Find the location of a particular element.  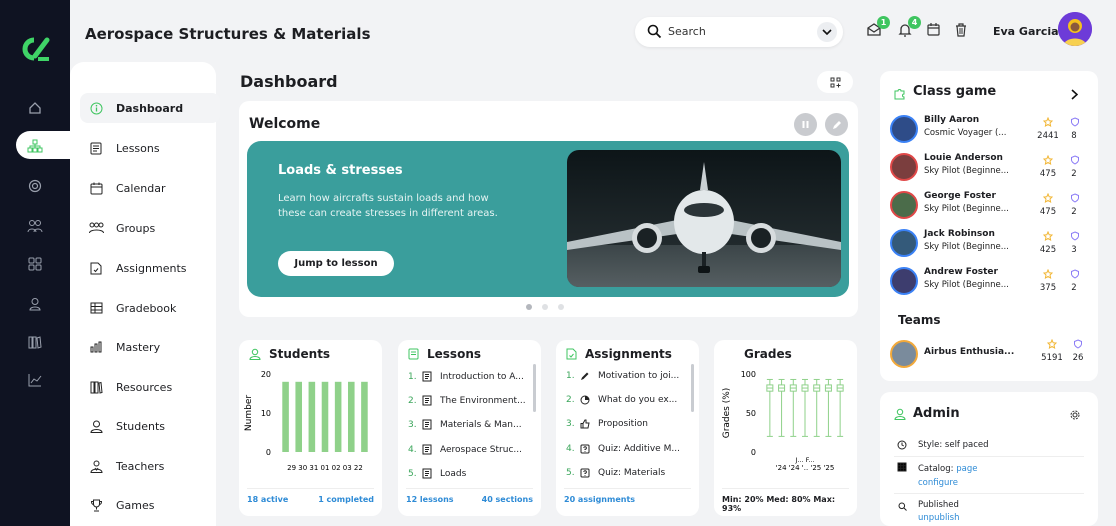

list-item: 5. Quiz: Materials is located at coordinates (628, 473).